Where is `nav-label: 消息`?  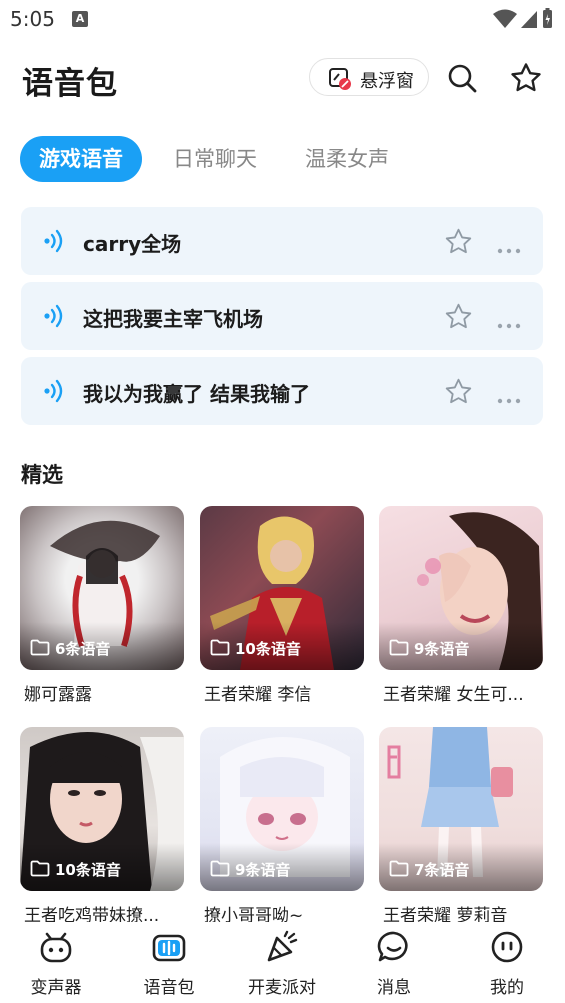 nav-label: 消息 is located at coordinates (394, 988).